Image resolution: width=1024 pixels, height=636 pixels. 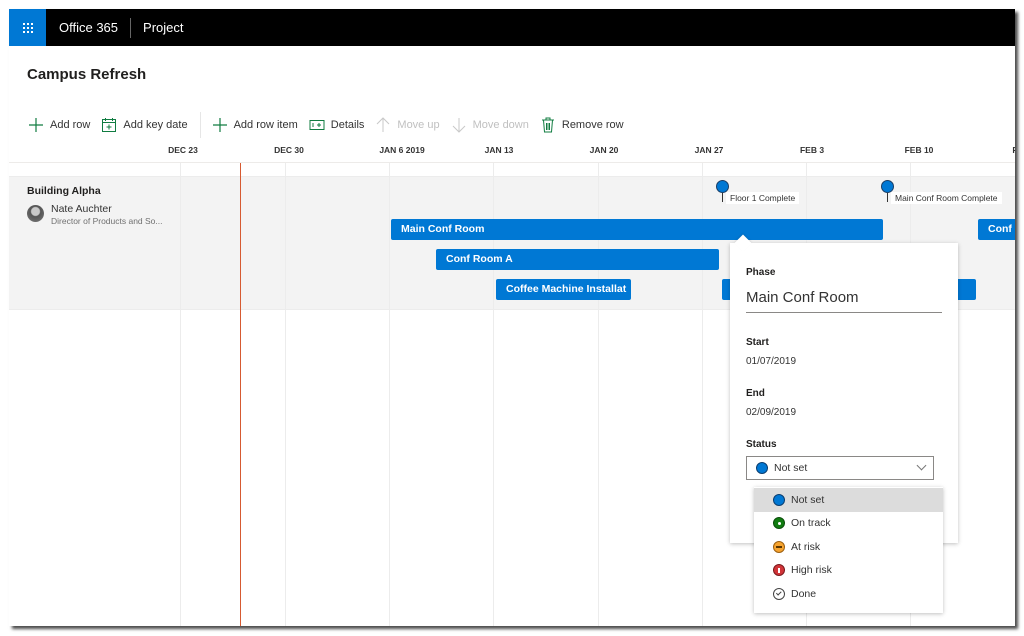 I want to click on status-option-label: At risk, so click(x=806, y=546).